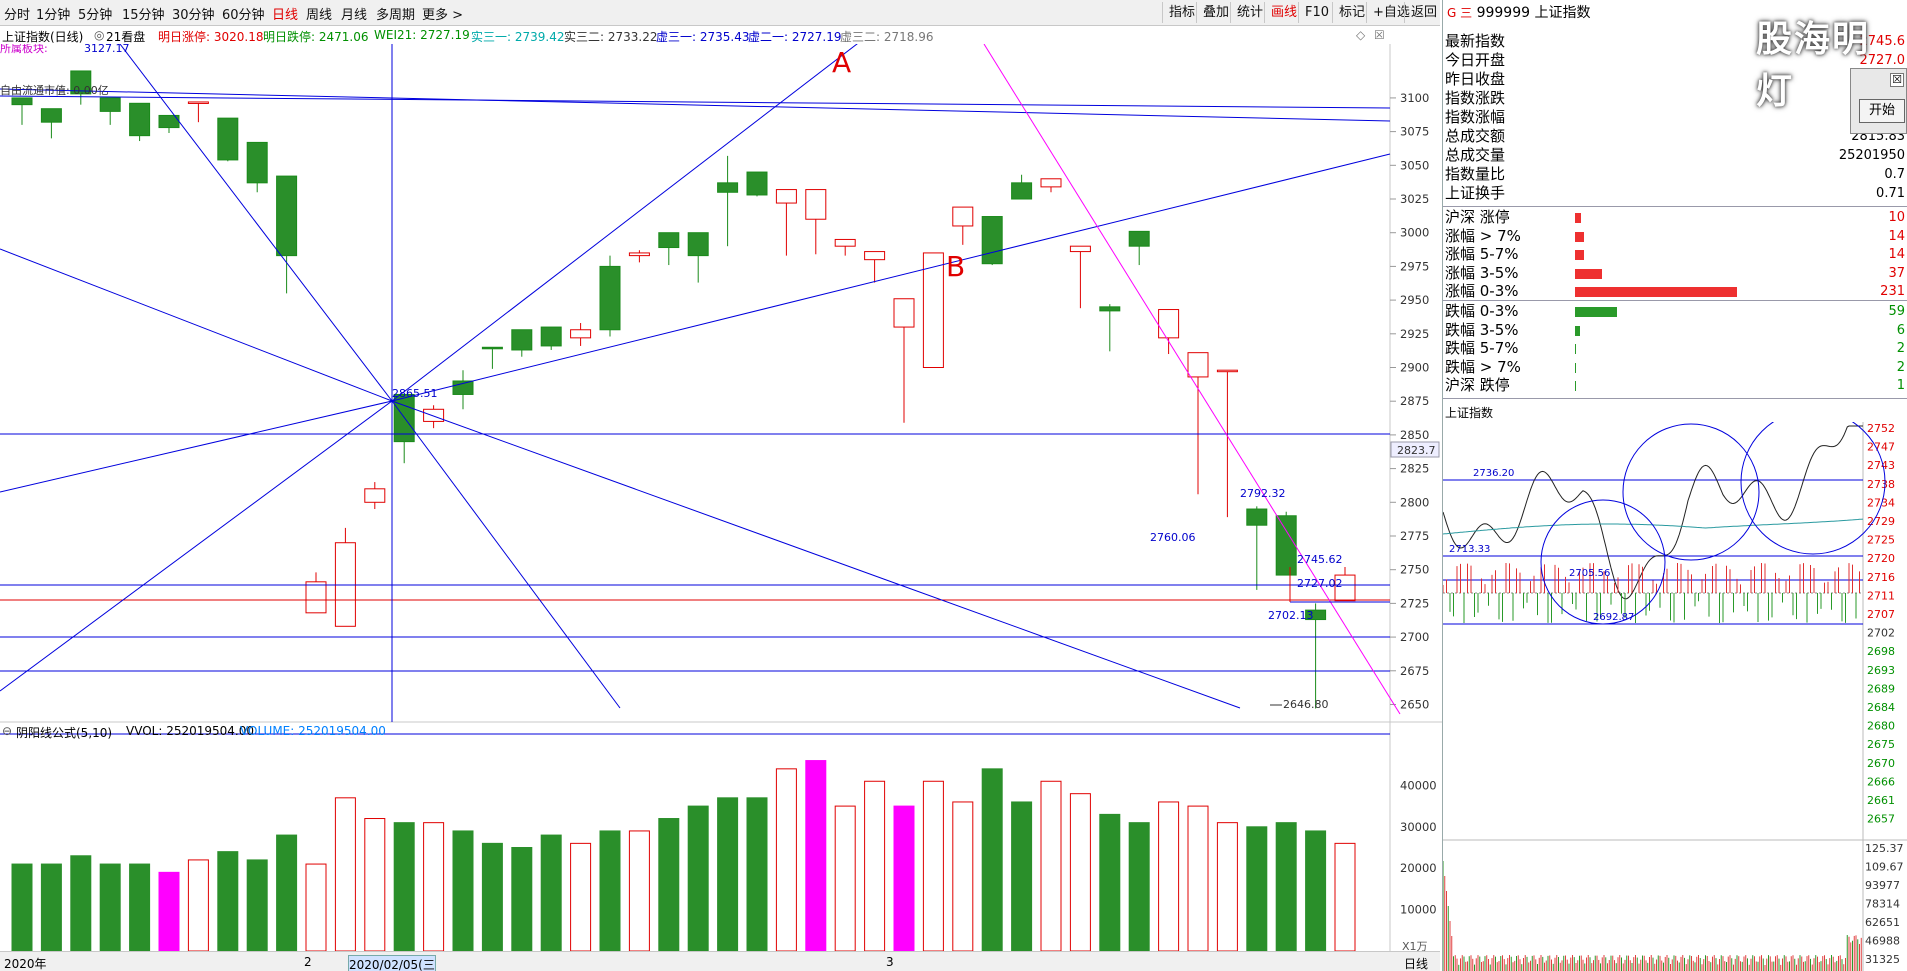  Describe the element at coordinates (1414, 233) in the screenshot. I see `price-tick-label: 3000` at that location.